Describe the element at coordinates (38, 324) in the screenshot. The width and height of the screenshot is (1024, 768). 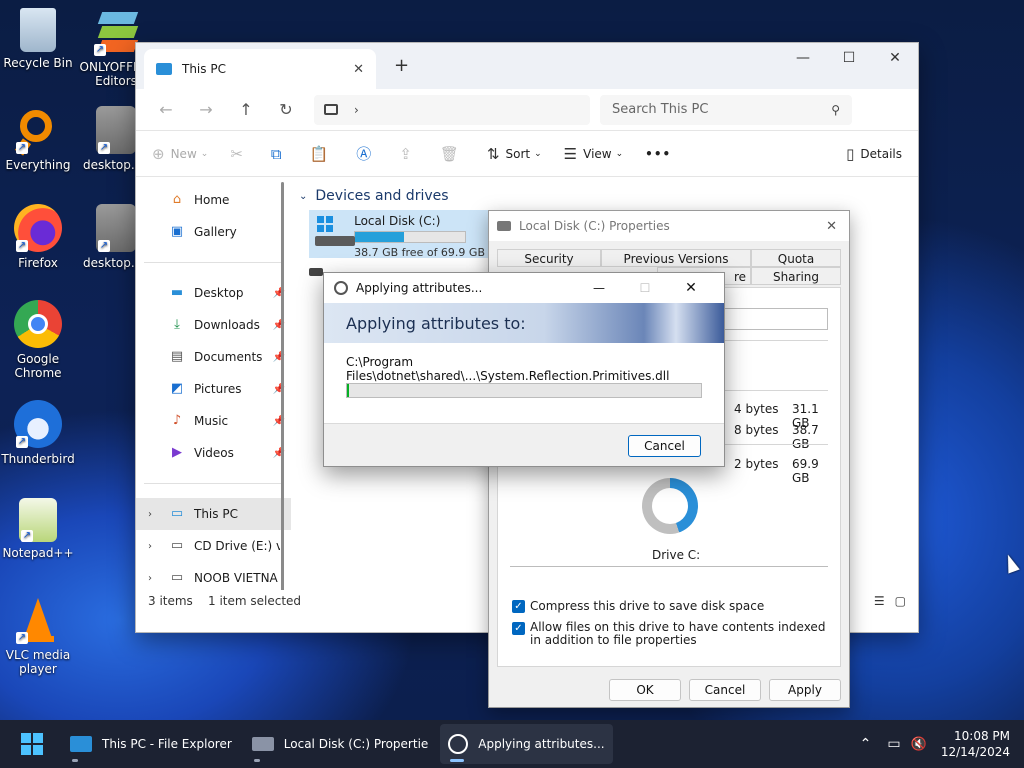
I see `chrome-icon` at that location.